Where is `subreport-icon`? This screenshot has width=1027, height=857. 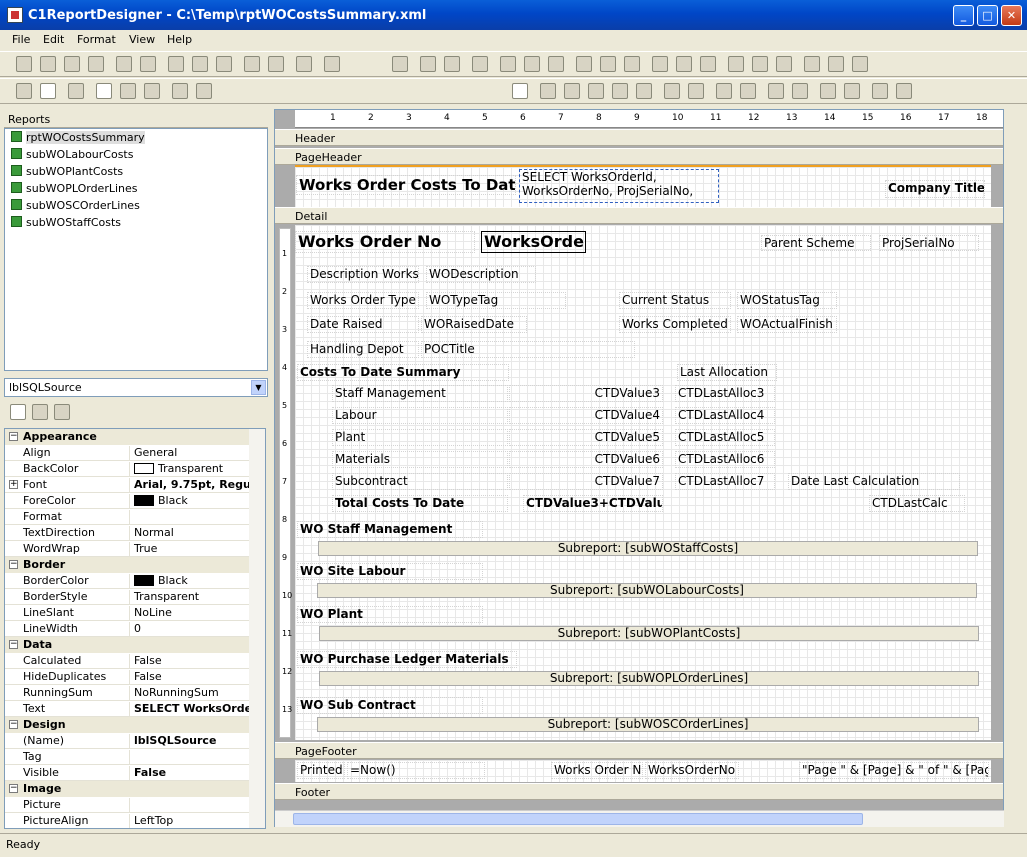
subreport-icon is located at coordinates (828, 91).